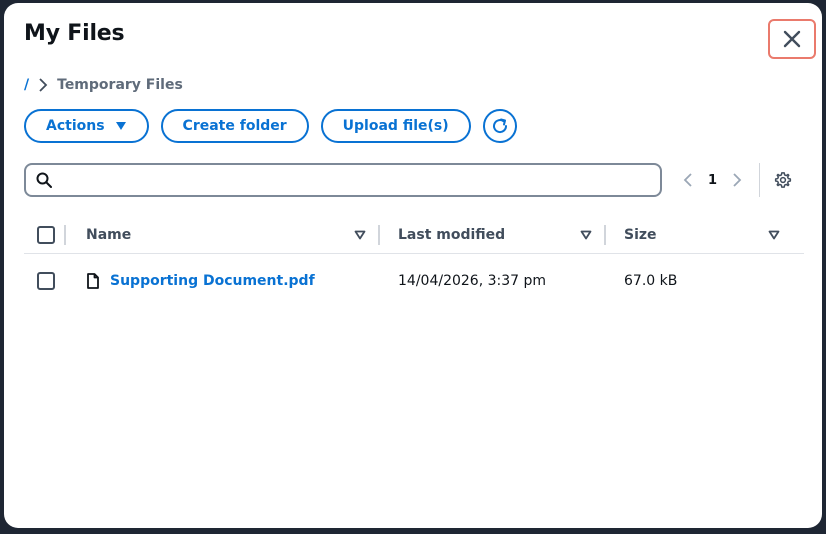  Describe the element at coordinates (120, 85) in the screenshot. I see `breadcrumb-current: Temporary Files` at that location.